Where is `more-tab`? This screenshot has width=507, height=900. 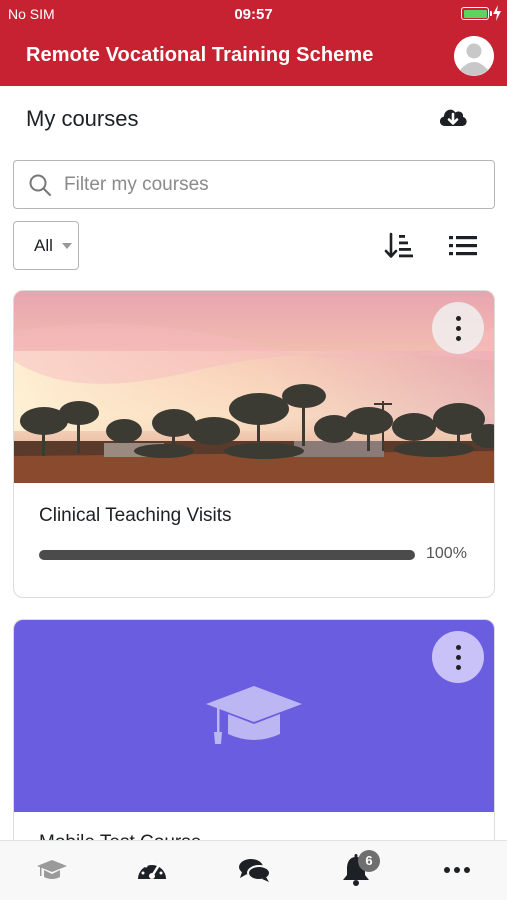 more-tab is located at coordinates (457, 871).